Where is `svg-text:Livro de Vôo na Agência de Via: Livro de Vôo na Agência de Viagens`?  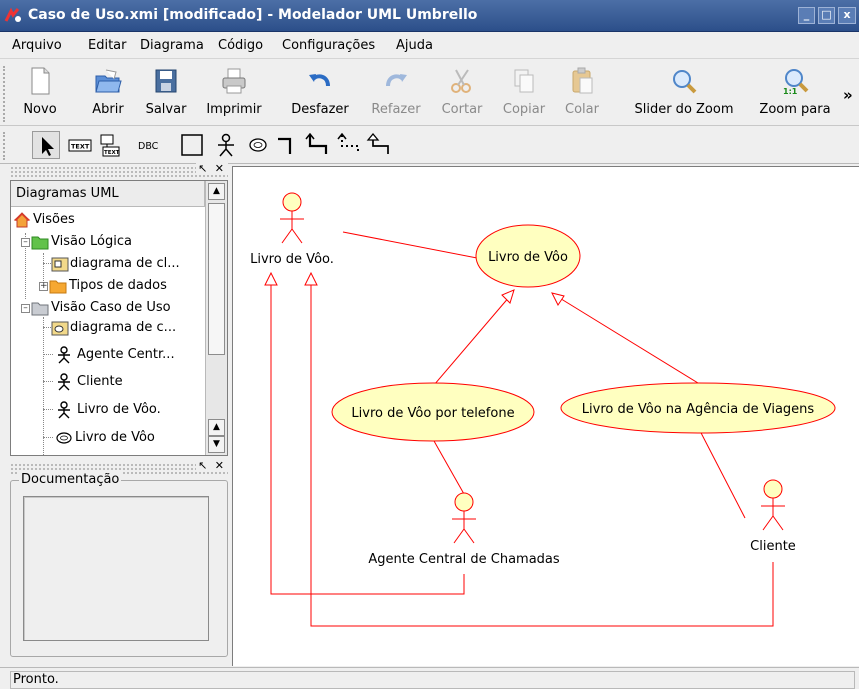
svg-text:Livro de Vôo na Agência de Via: Livro de Vôo na Agência de Viagens is located at coordinates (698, 409).